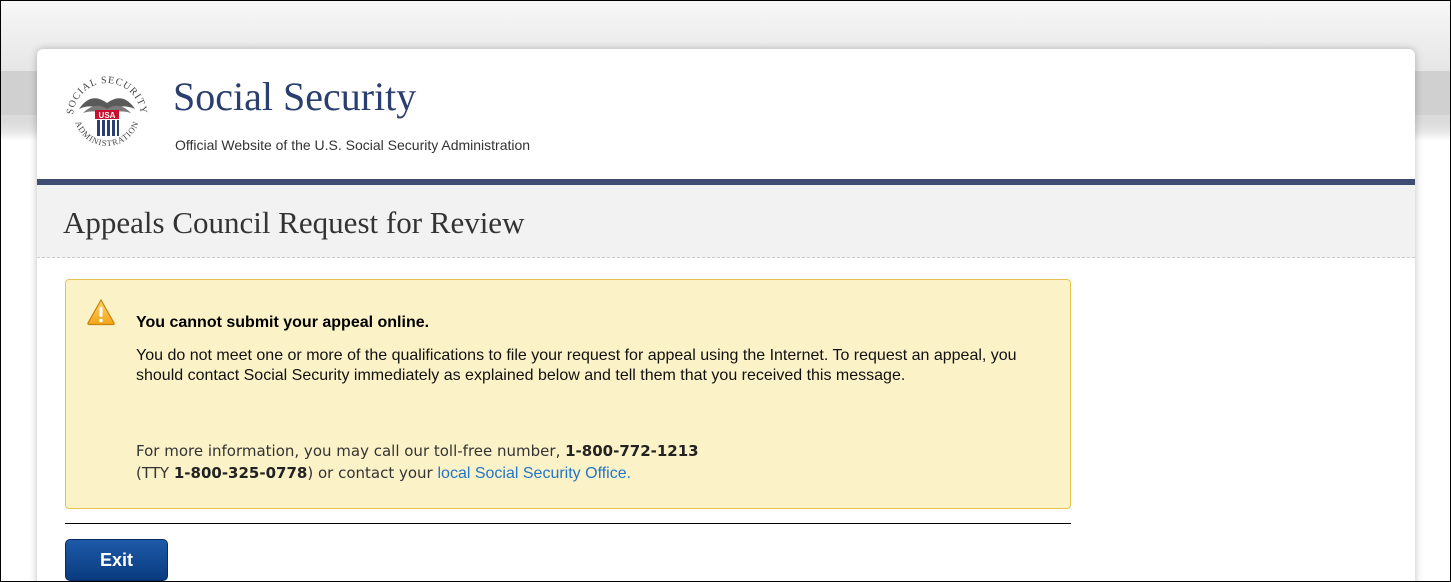 This screenshot has height=582, width=1451. Describe the element at coordinates (370, 473) in the screenshot. I see `tty-close: ) or contact your` at that location.